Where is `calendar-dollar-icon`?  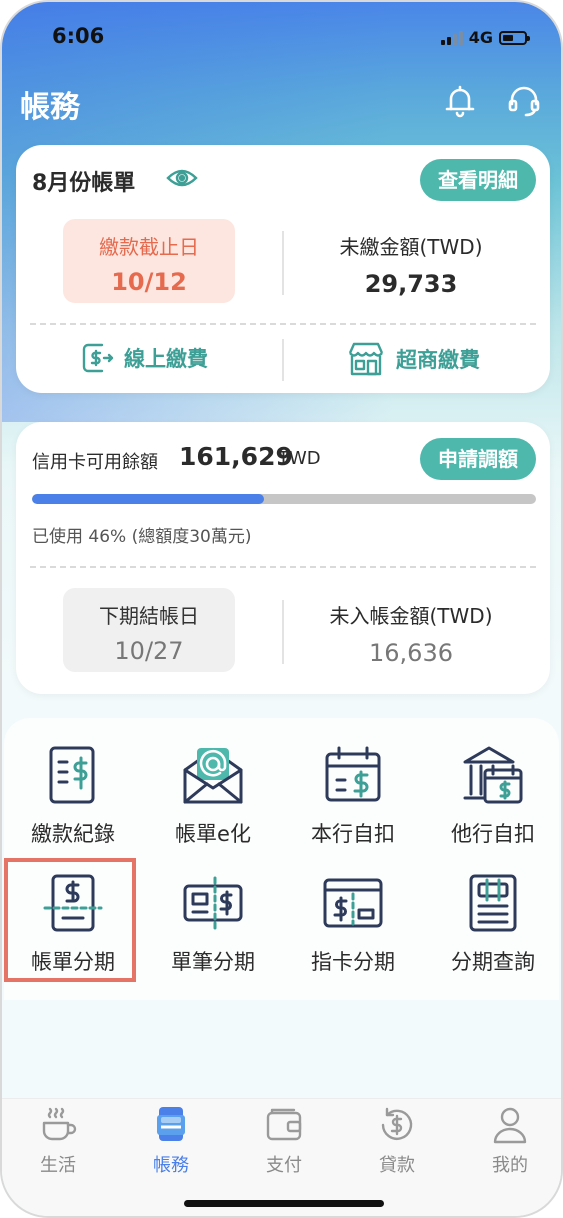
calendar-dollar-icon is located at coordinates (353, 776).